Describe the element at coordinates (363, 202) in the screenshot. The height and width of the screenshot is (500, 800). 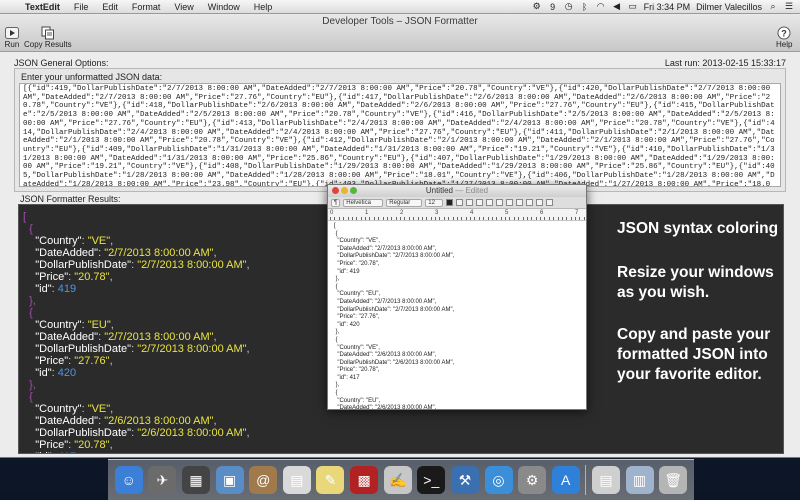
I see `font-family-select: Helvetica` at that location.